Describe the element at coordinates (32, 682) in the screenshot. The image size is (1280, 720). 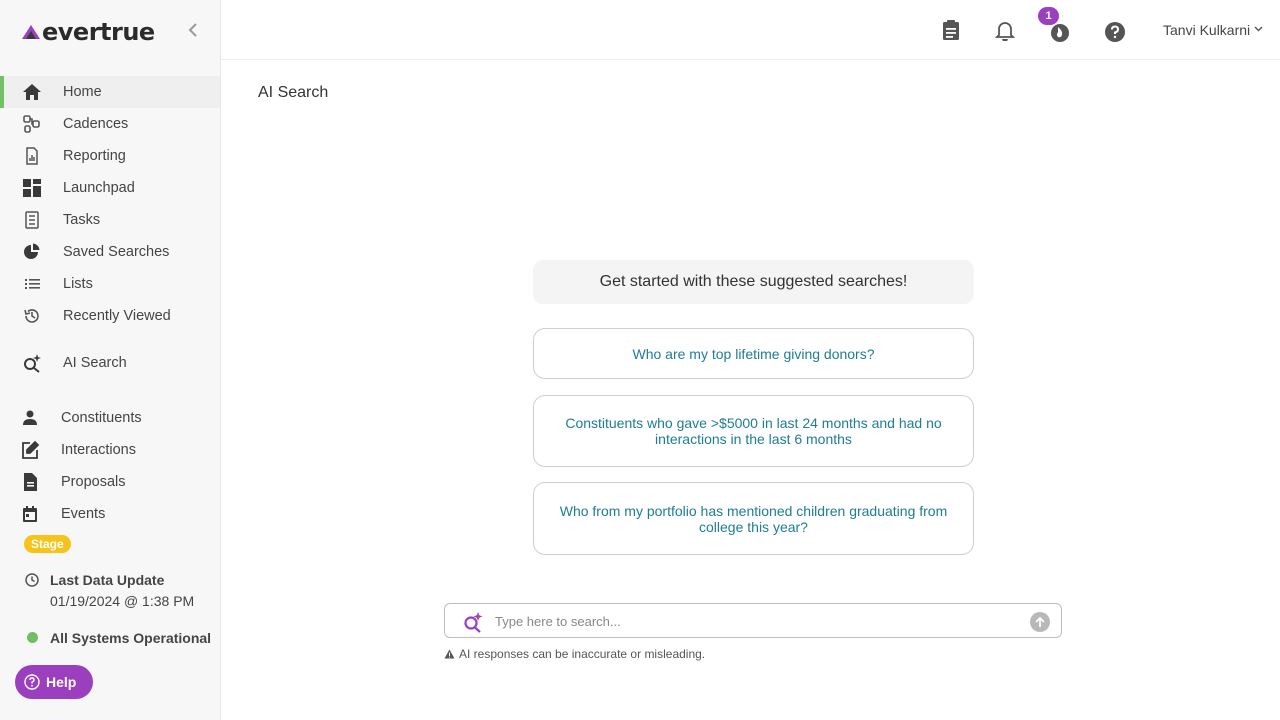
I see `question-circle-icon` at that location.